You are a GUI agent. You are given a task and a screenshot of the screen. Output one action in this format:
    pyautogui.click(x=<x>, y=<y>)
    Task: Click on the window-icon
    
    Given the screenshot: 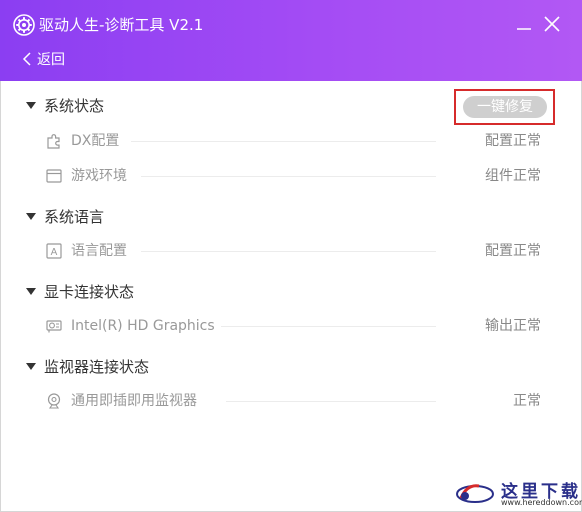 What is the action you would take?
    pyautogui.click(x=54, y=176)
    